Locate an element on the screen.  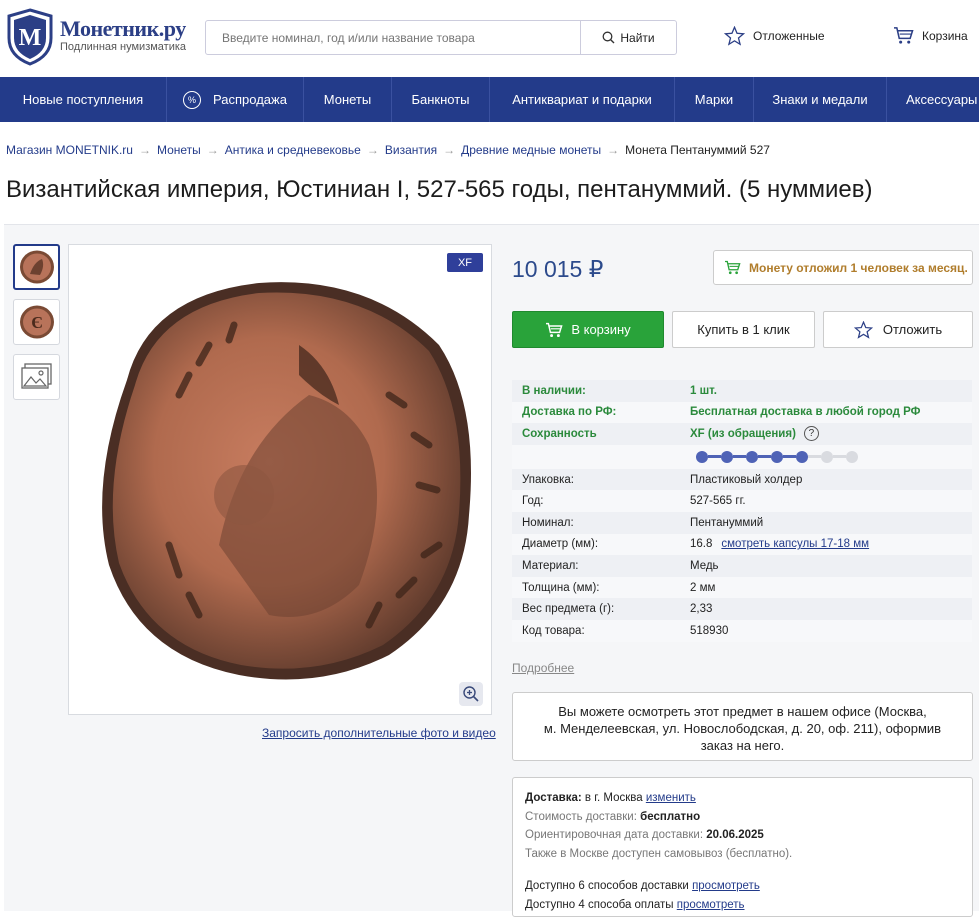
zoom-in-icon is located at coordinates (471, 694).